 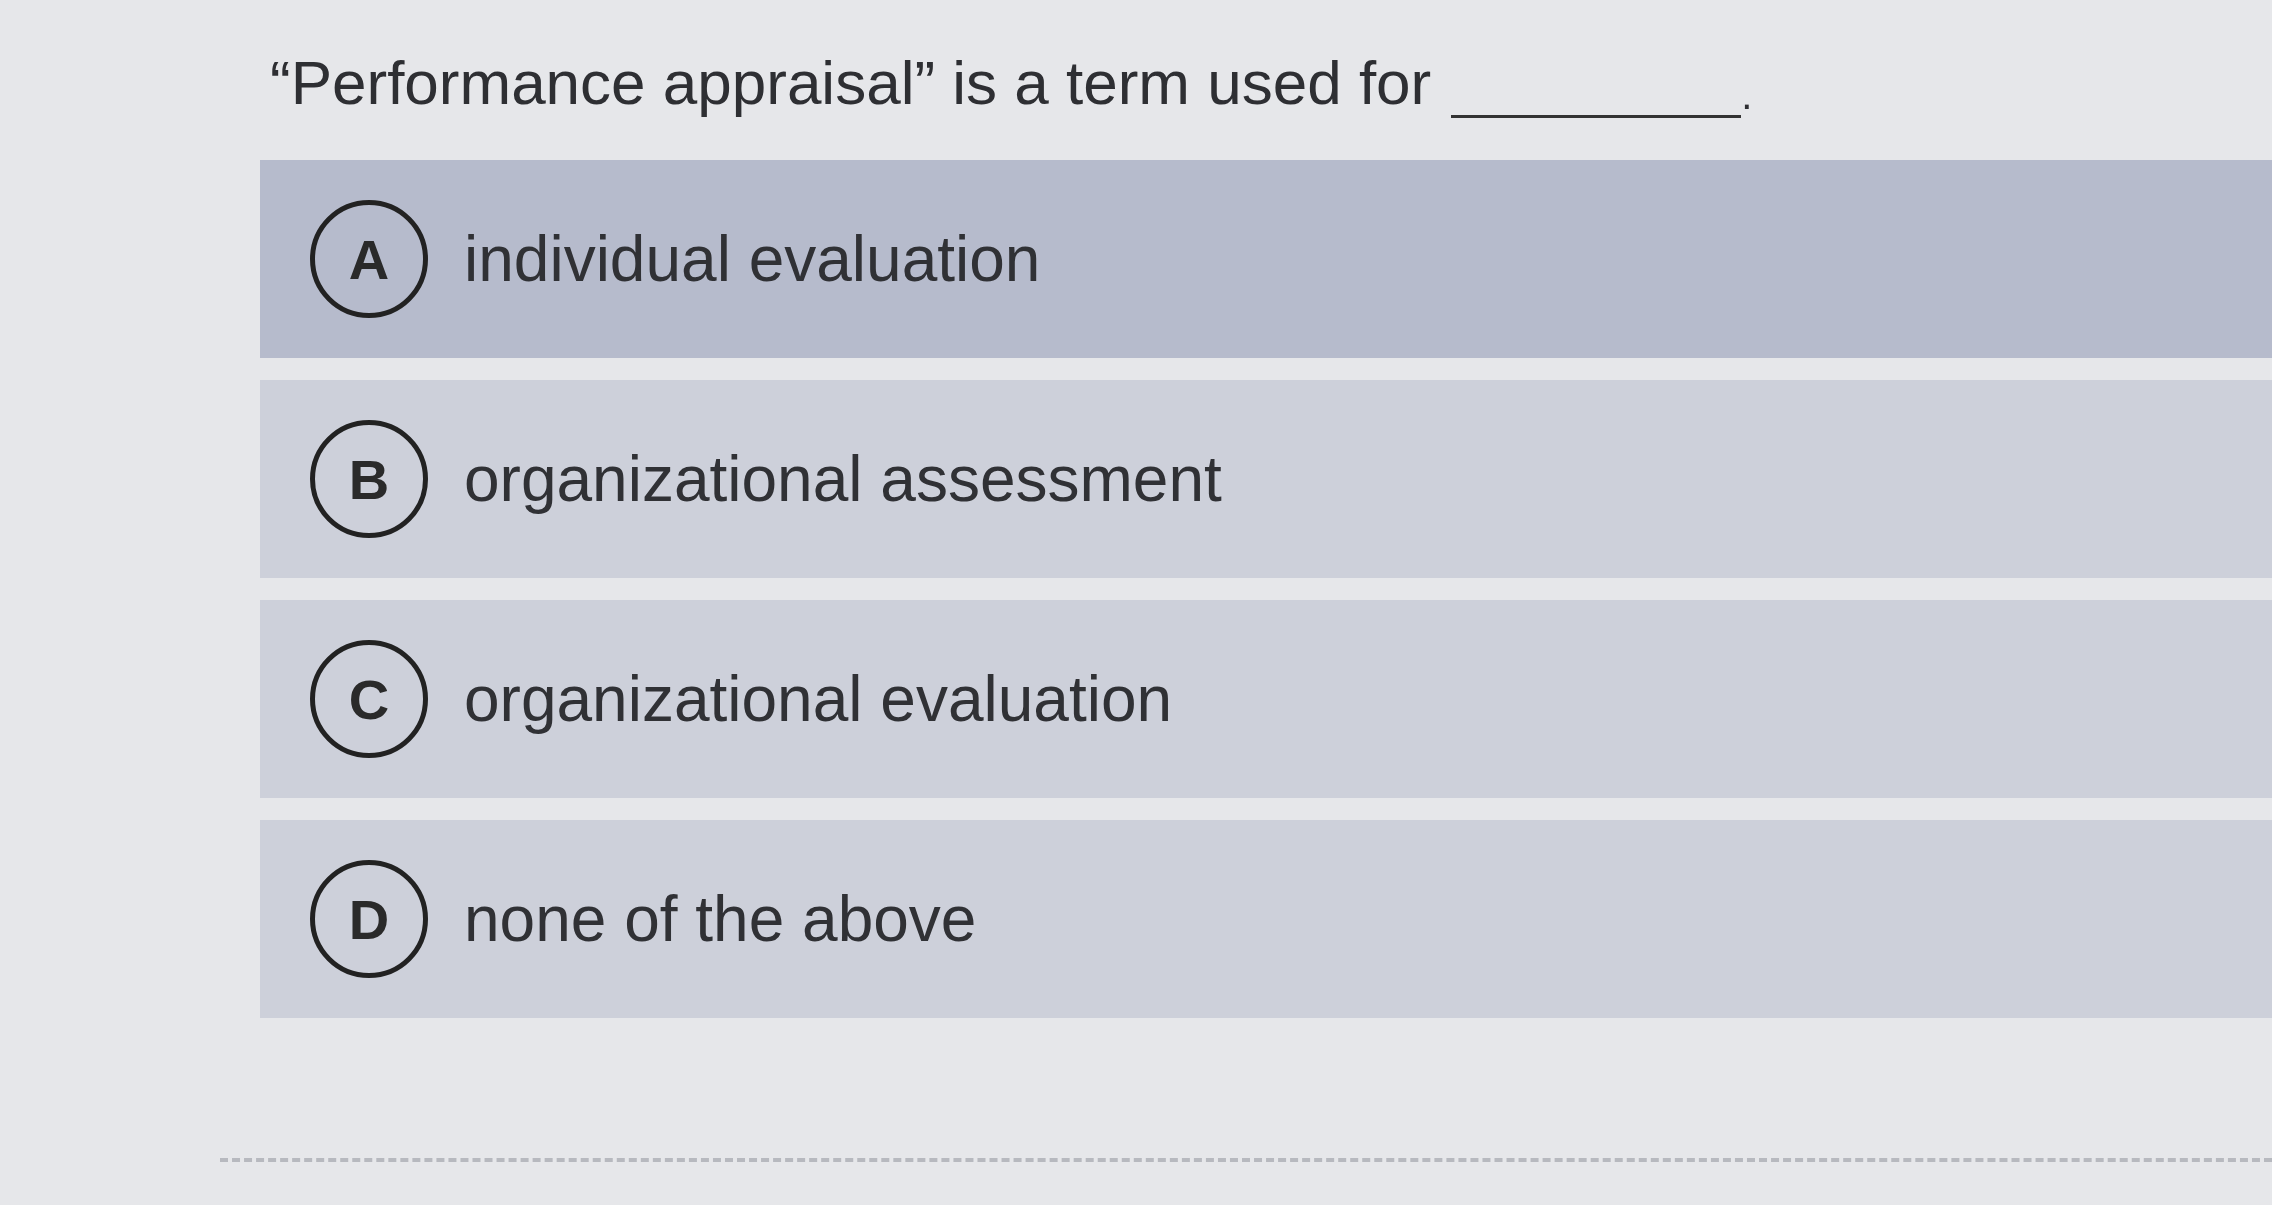 I want to click on question-text: “Performance appraisal” is a term used for, so click(x=851, y=82).